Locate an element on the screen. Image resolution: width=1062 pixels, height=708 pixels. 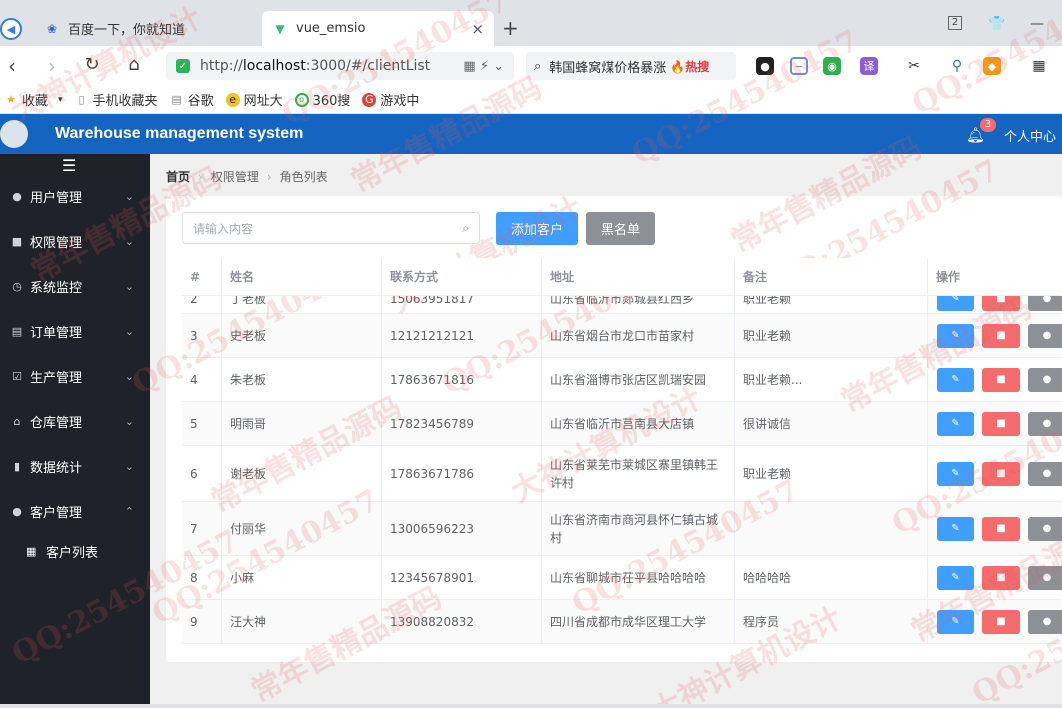
bookmark-games: G 游戏中 is located at coordinates (390, 99).